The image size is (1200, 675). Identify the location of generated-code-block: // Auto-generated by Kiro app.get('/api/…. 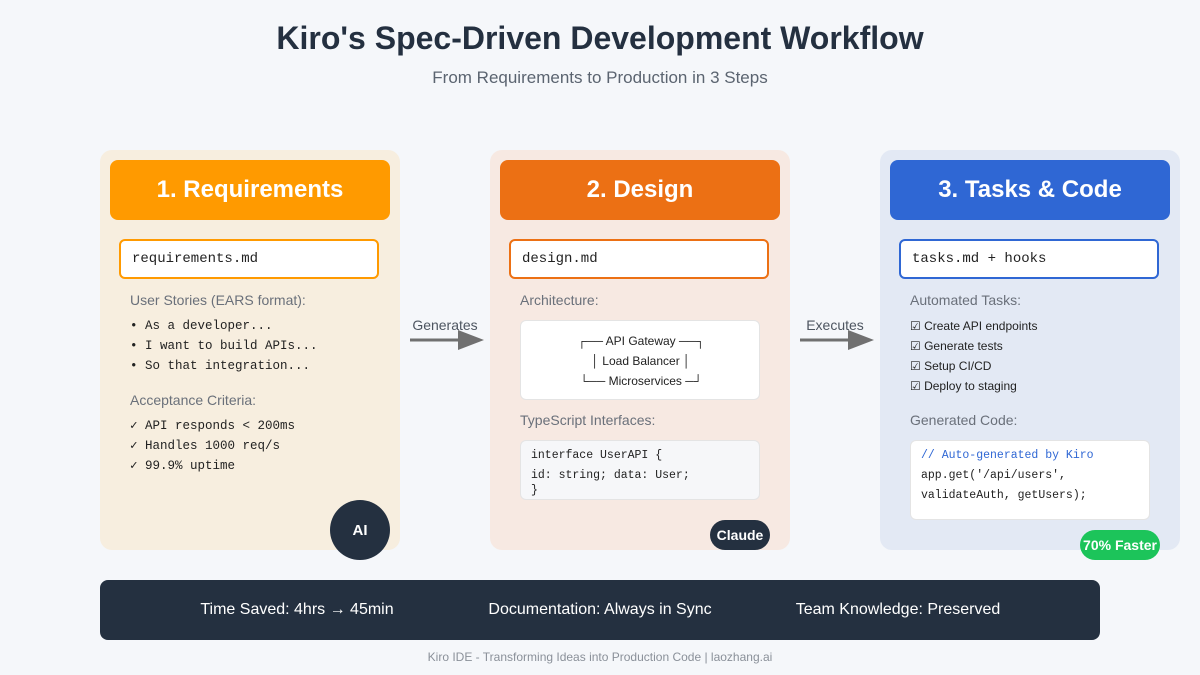
(1030, 480).